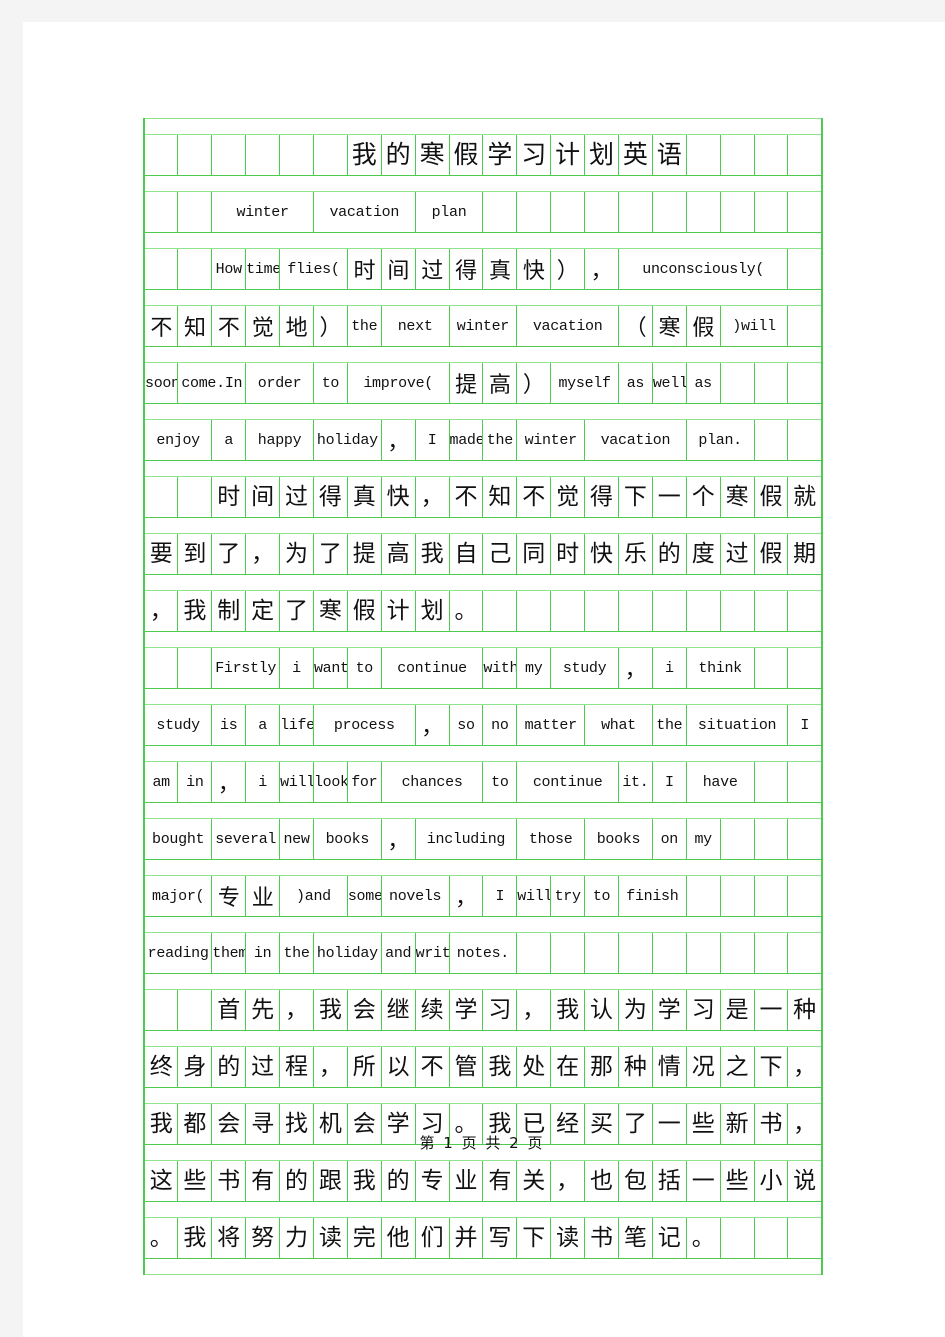 The height and width of the screenshot is (1337, 945). What do you see at coordinates (364, 896) in the screenshot?
I see `grid-cell-word: some` at bounding box center [364, 896].